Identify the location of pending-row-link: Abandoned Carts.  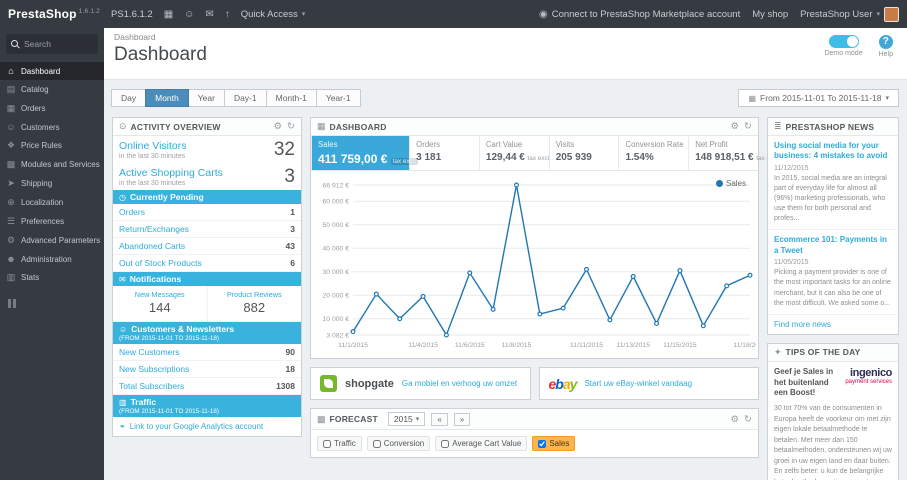
(152, 246).